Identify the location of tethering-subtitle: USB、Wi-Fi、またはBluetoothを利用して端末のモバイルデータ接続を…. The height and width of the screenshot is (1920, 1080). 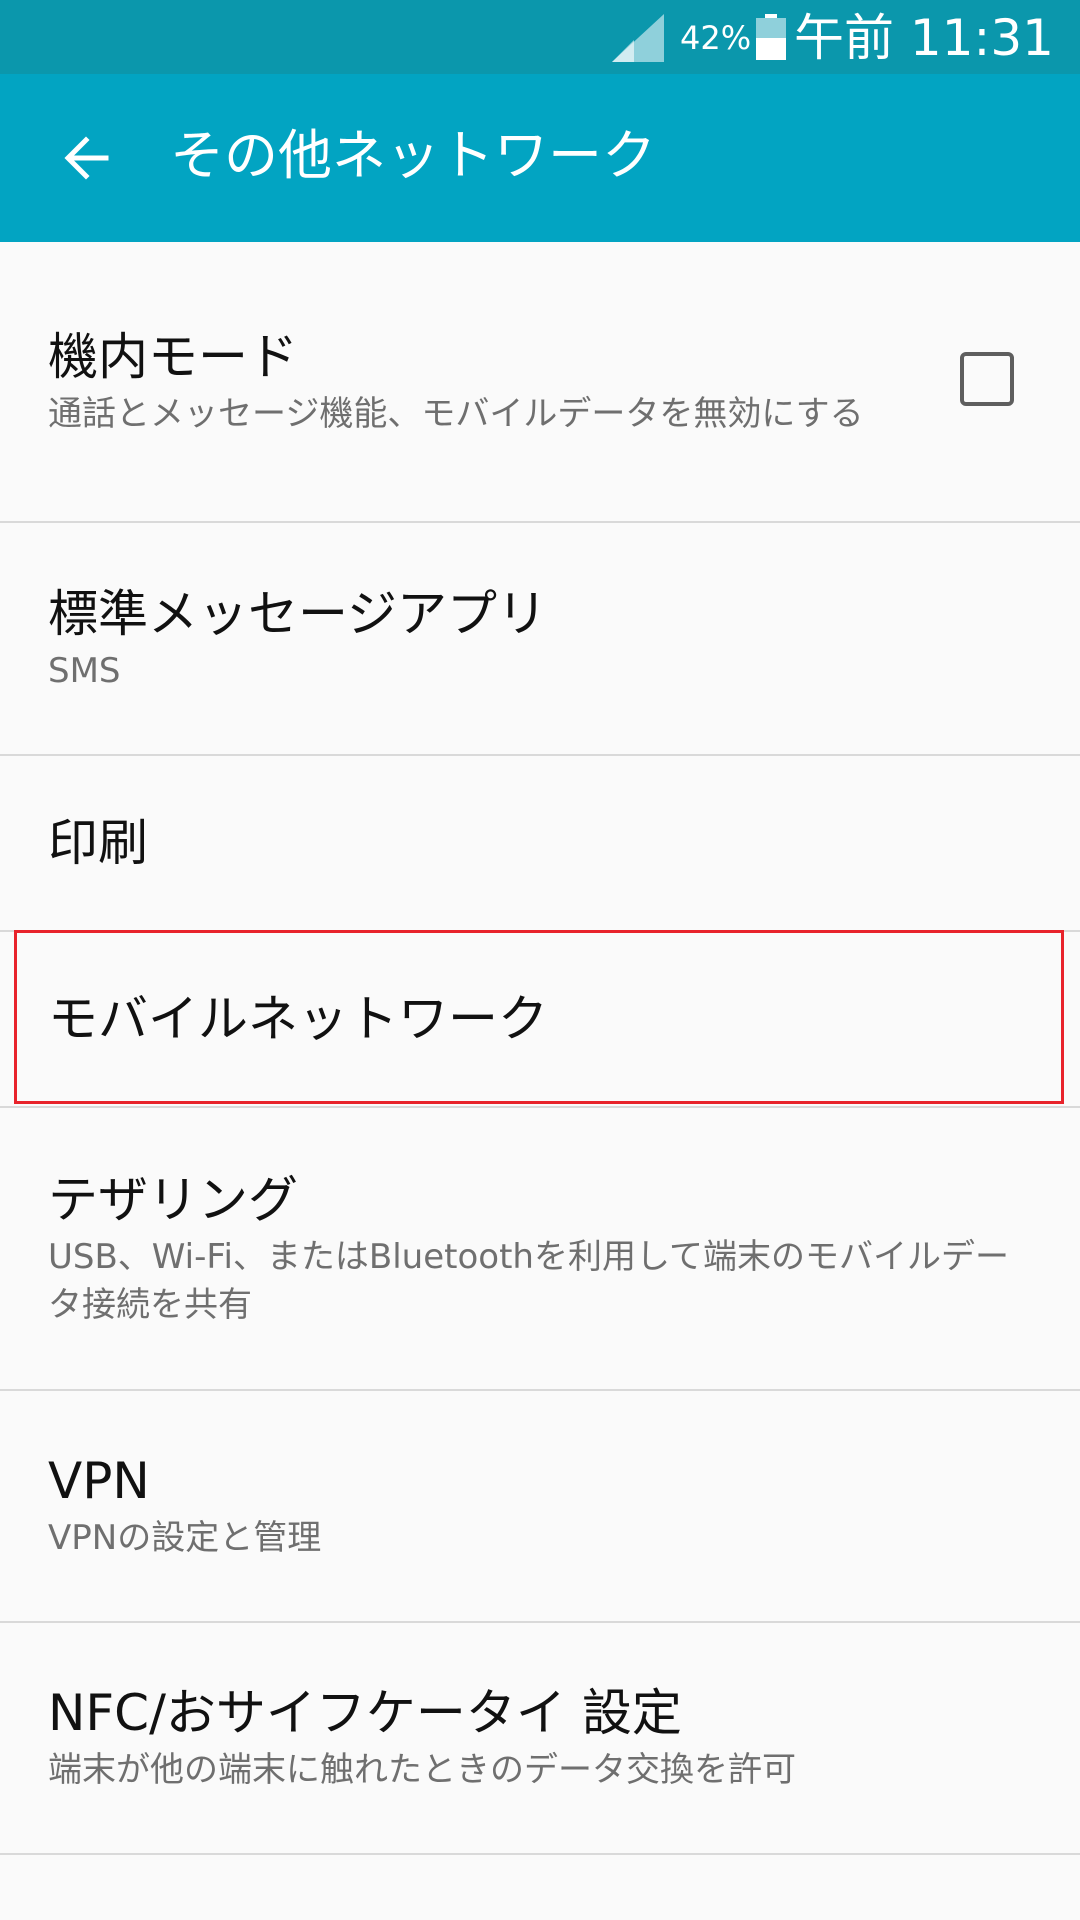
(528, 1280).